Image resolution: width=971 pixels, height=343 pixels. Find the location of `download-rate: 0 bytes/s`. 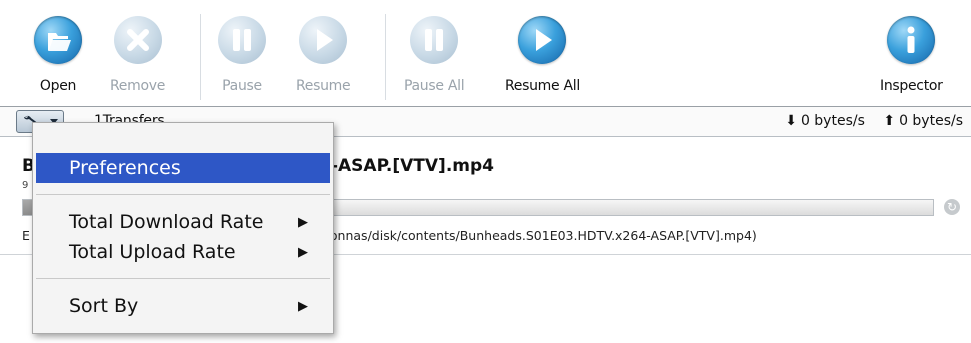

download-rate: 0 bytes/s is located at coordinates (832, 121).